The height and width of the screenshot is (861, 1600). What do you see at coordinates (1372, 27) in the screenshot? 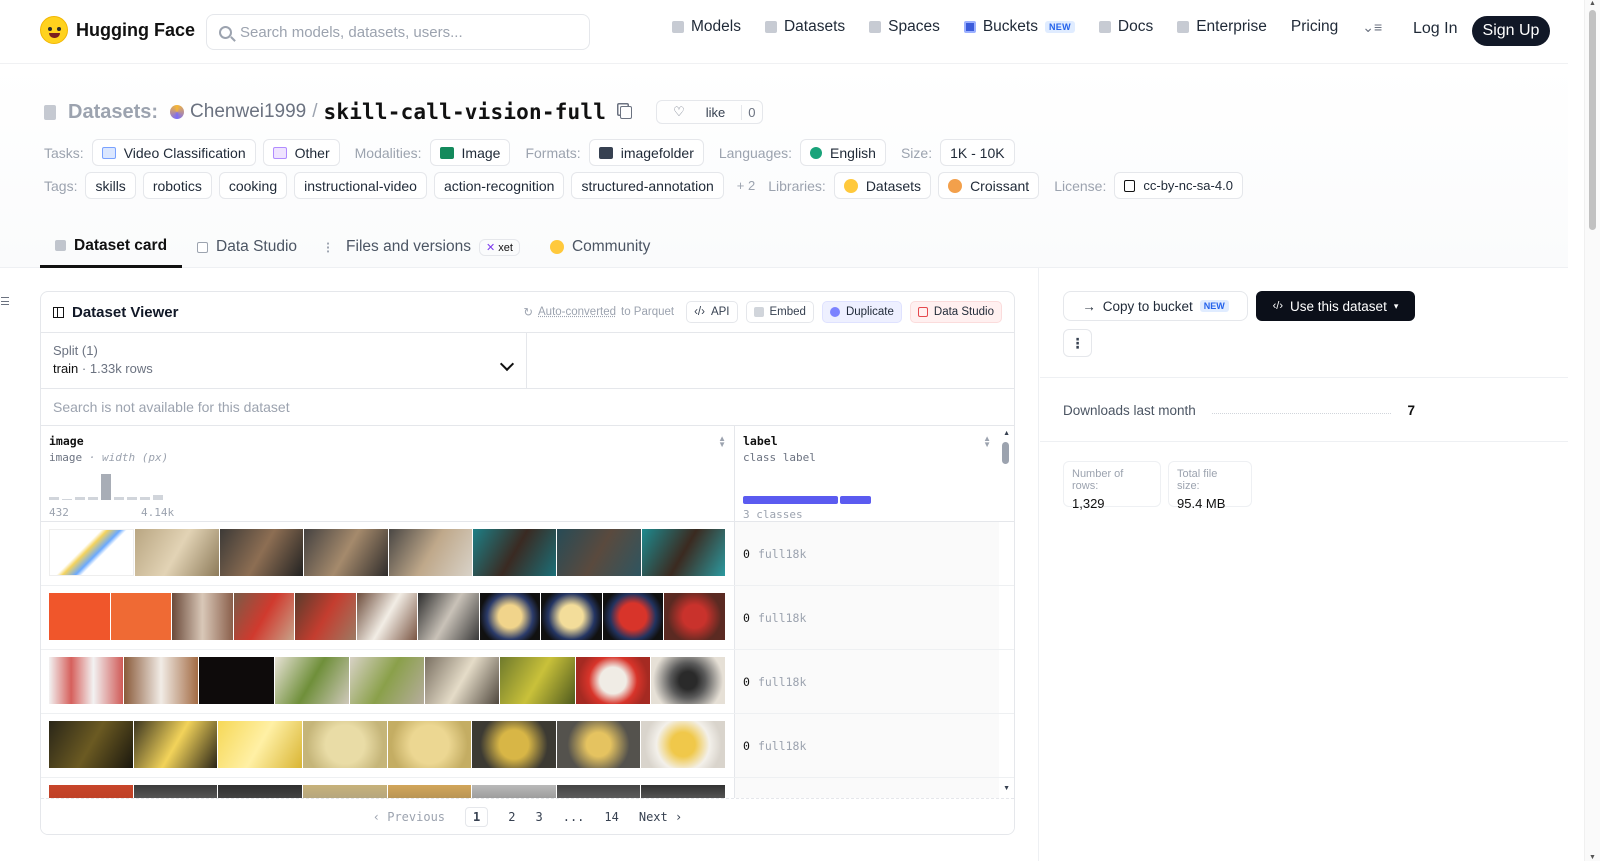
I see `nav-more-menu: ⌄≡` at bounding box center [1372, 27].